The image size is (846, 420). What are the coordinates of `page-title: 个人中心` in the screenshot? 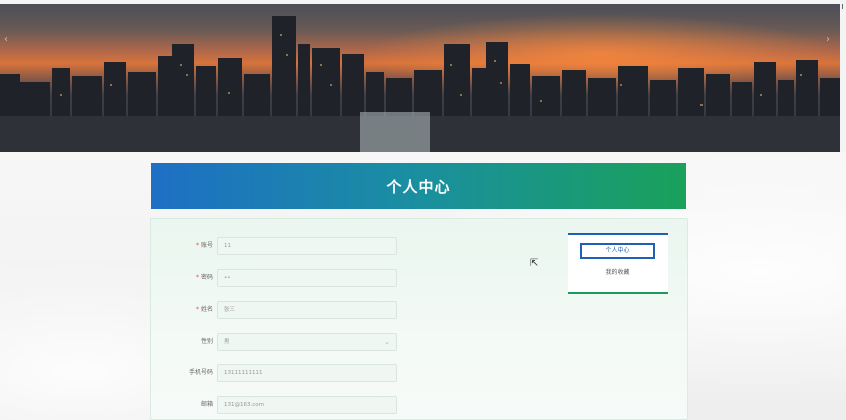 It's located at (418, 186).